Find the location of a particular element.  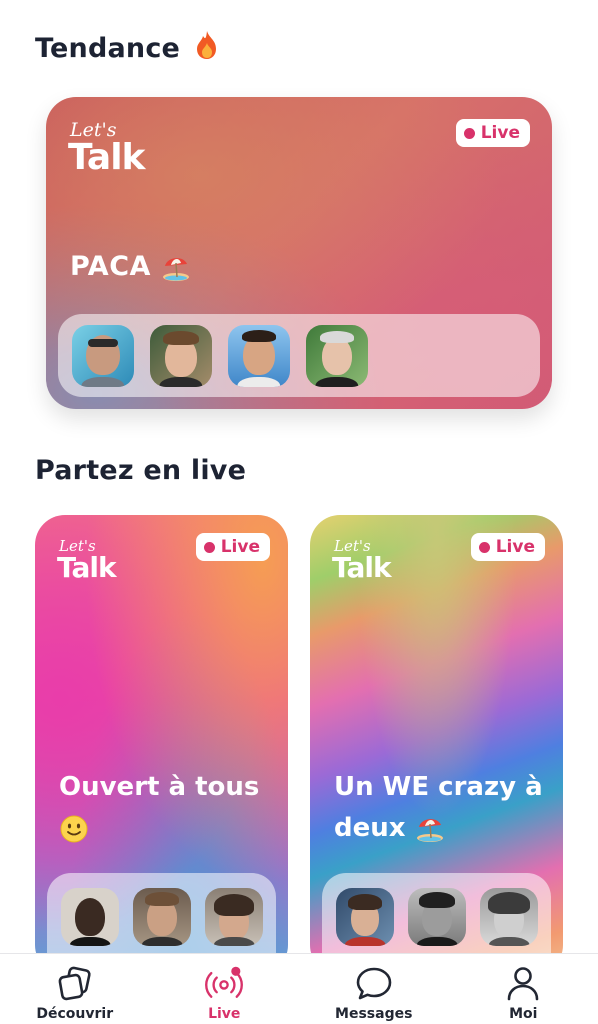

room-title-text: PACA is located at coordinates (110, 266).